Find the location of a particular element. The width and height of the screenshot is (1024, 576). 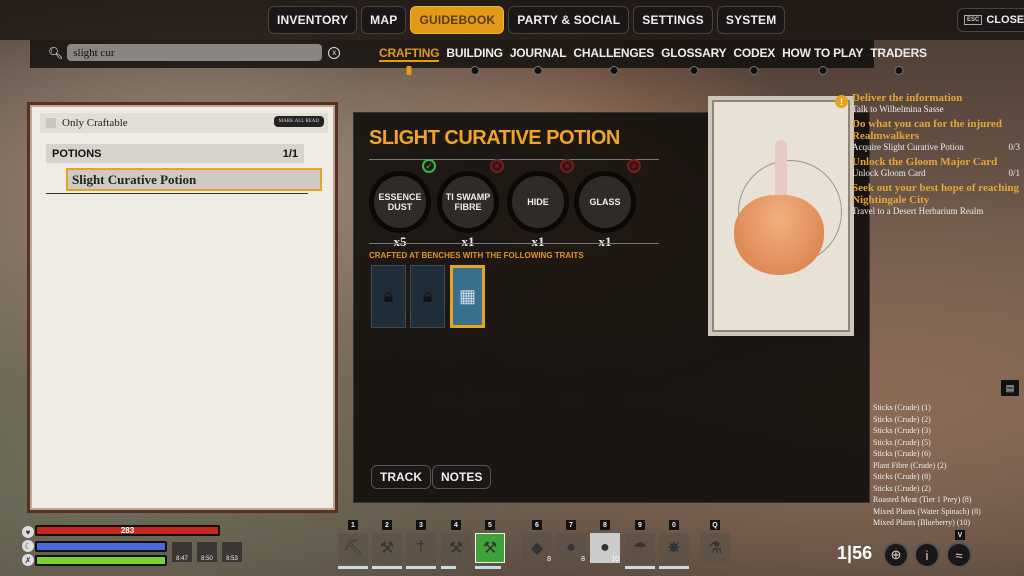

bench-trait-selected: ▦ is located at coordinates (467, 296).